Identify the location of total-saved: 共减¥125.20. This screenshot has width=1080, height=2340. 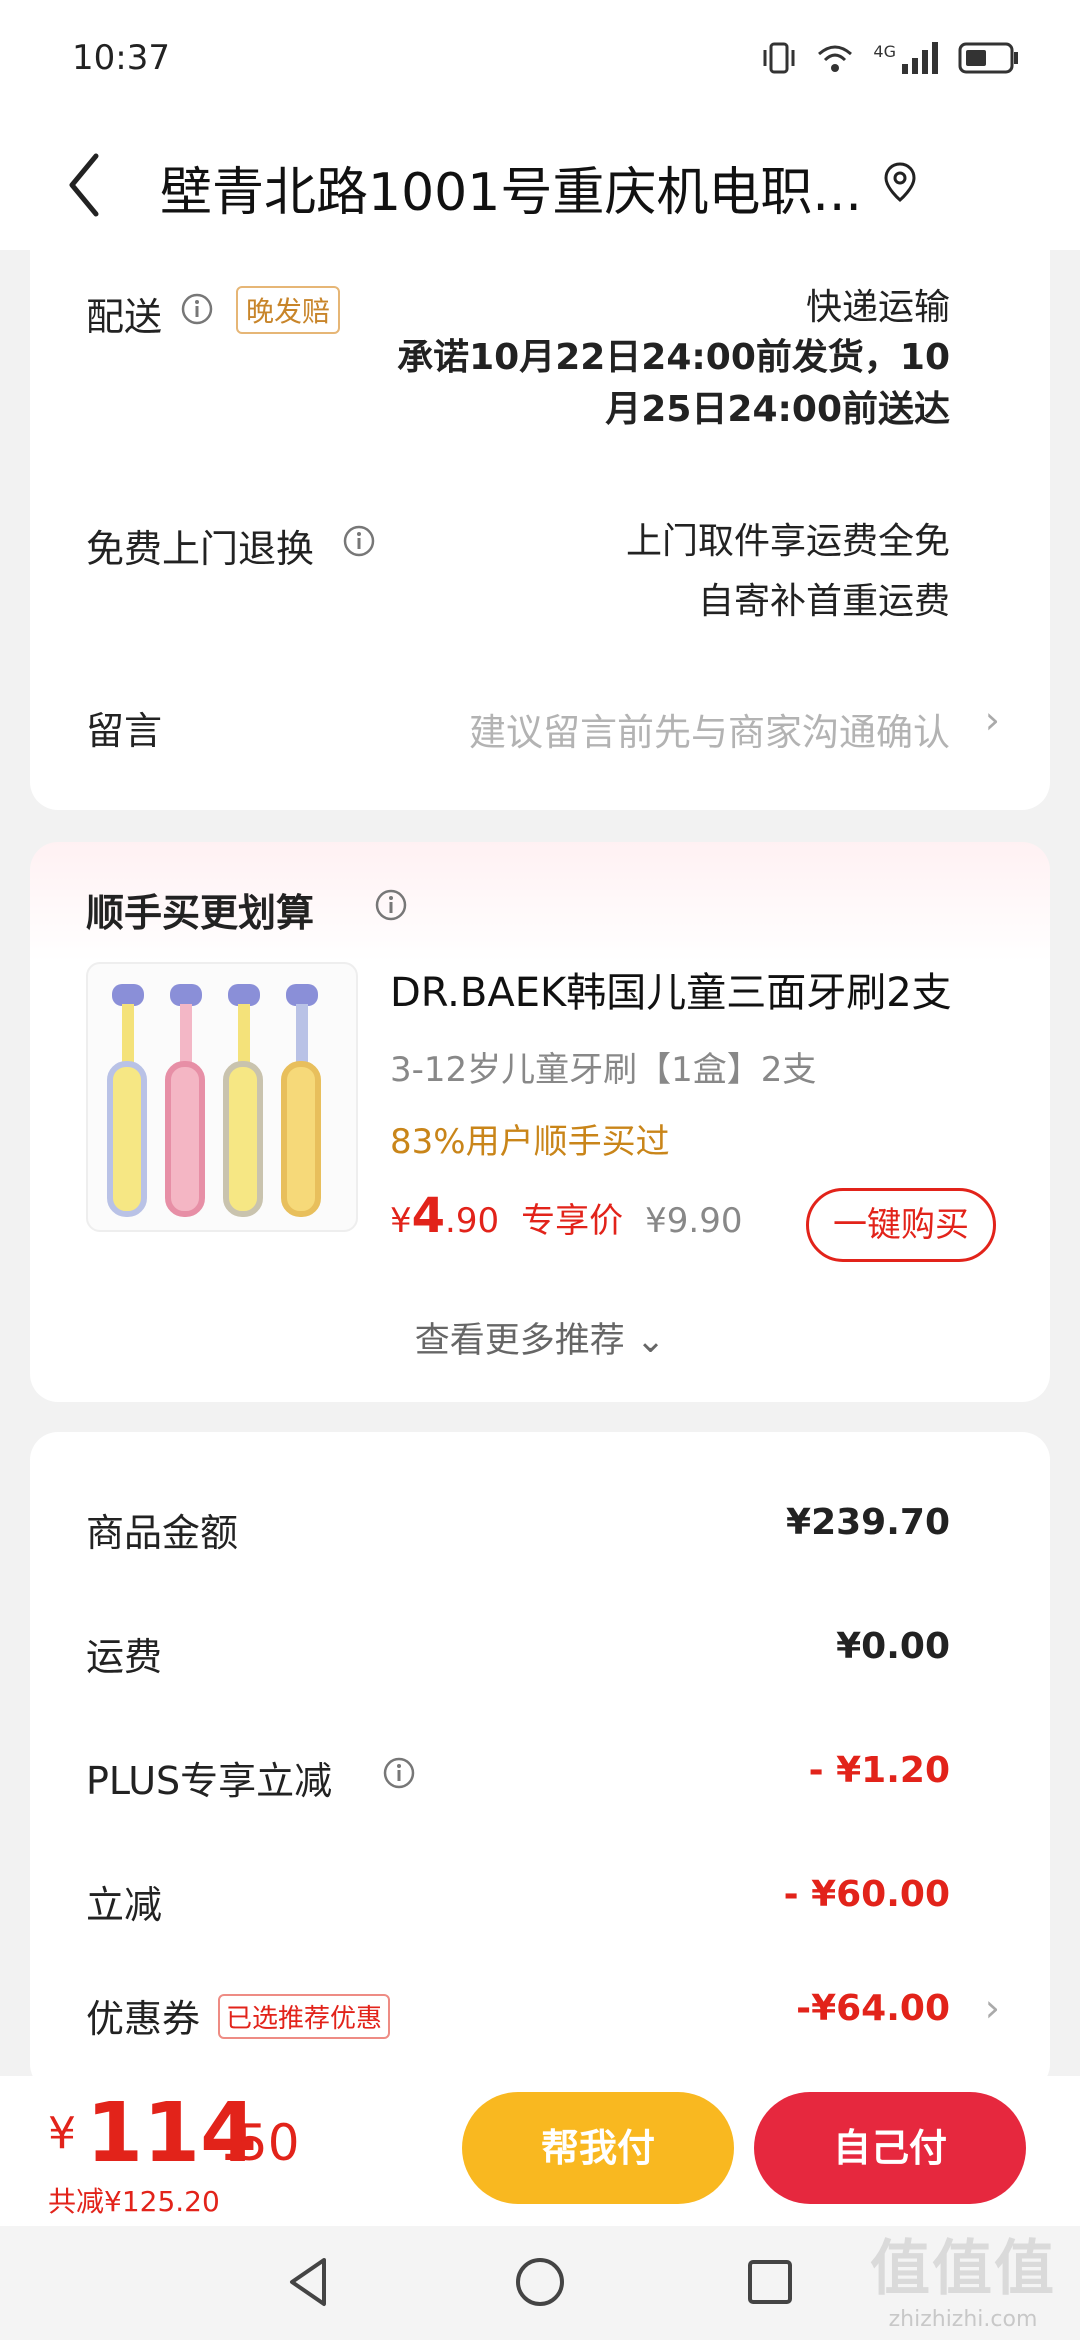
(134, 2201).